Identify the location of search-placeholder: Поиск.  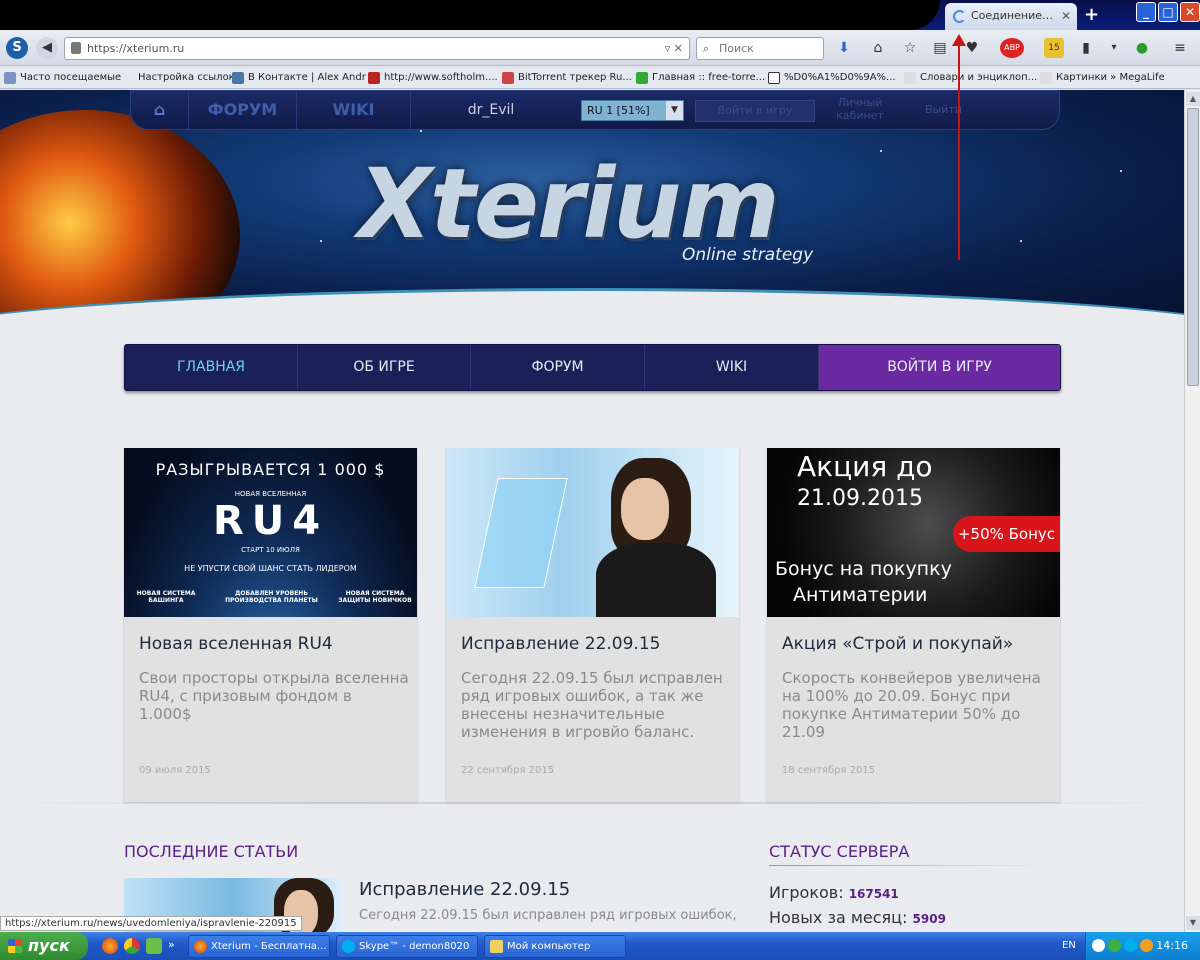
(736, 48).